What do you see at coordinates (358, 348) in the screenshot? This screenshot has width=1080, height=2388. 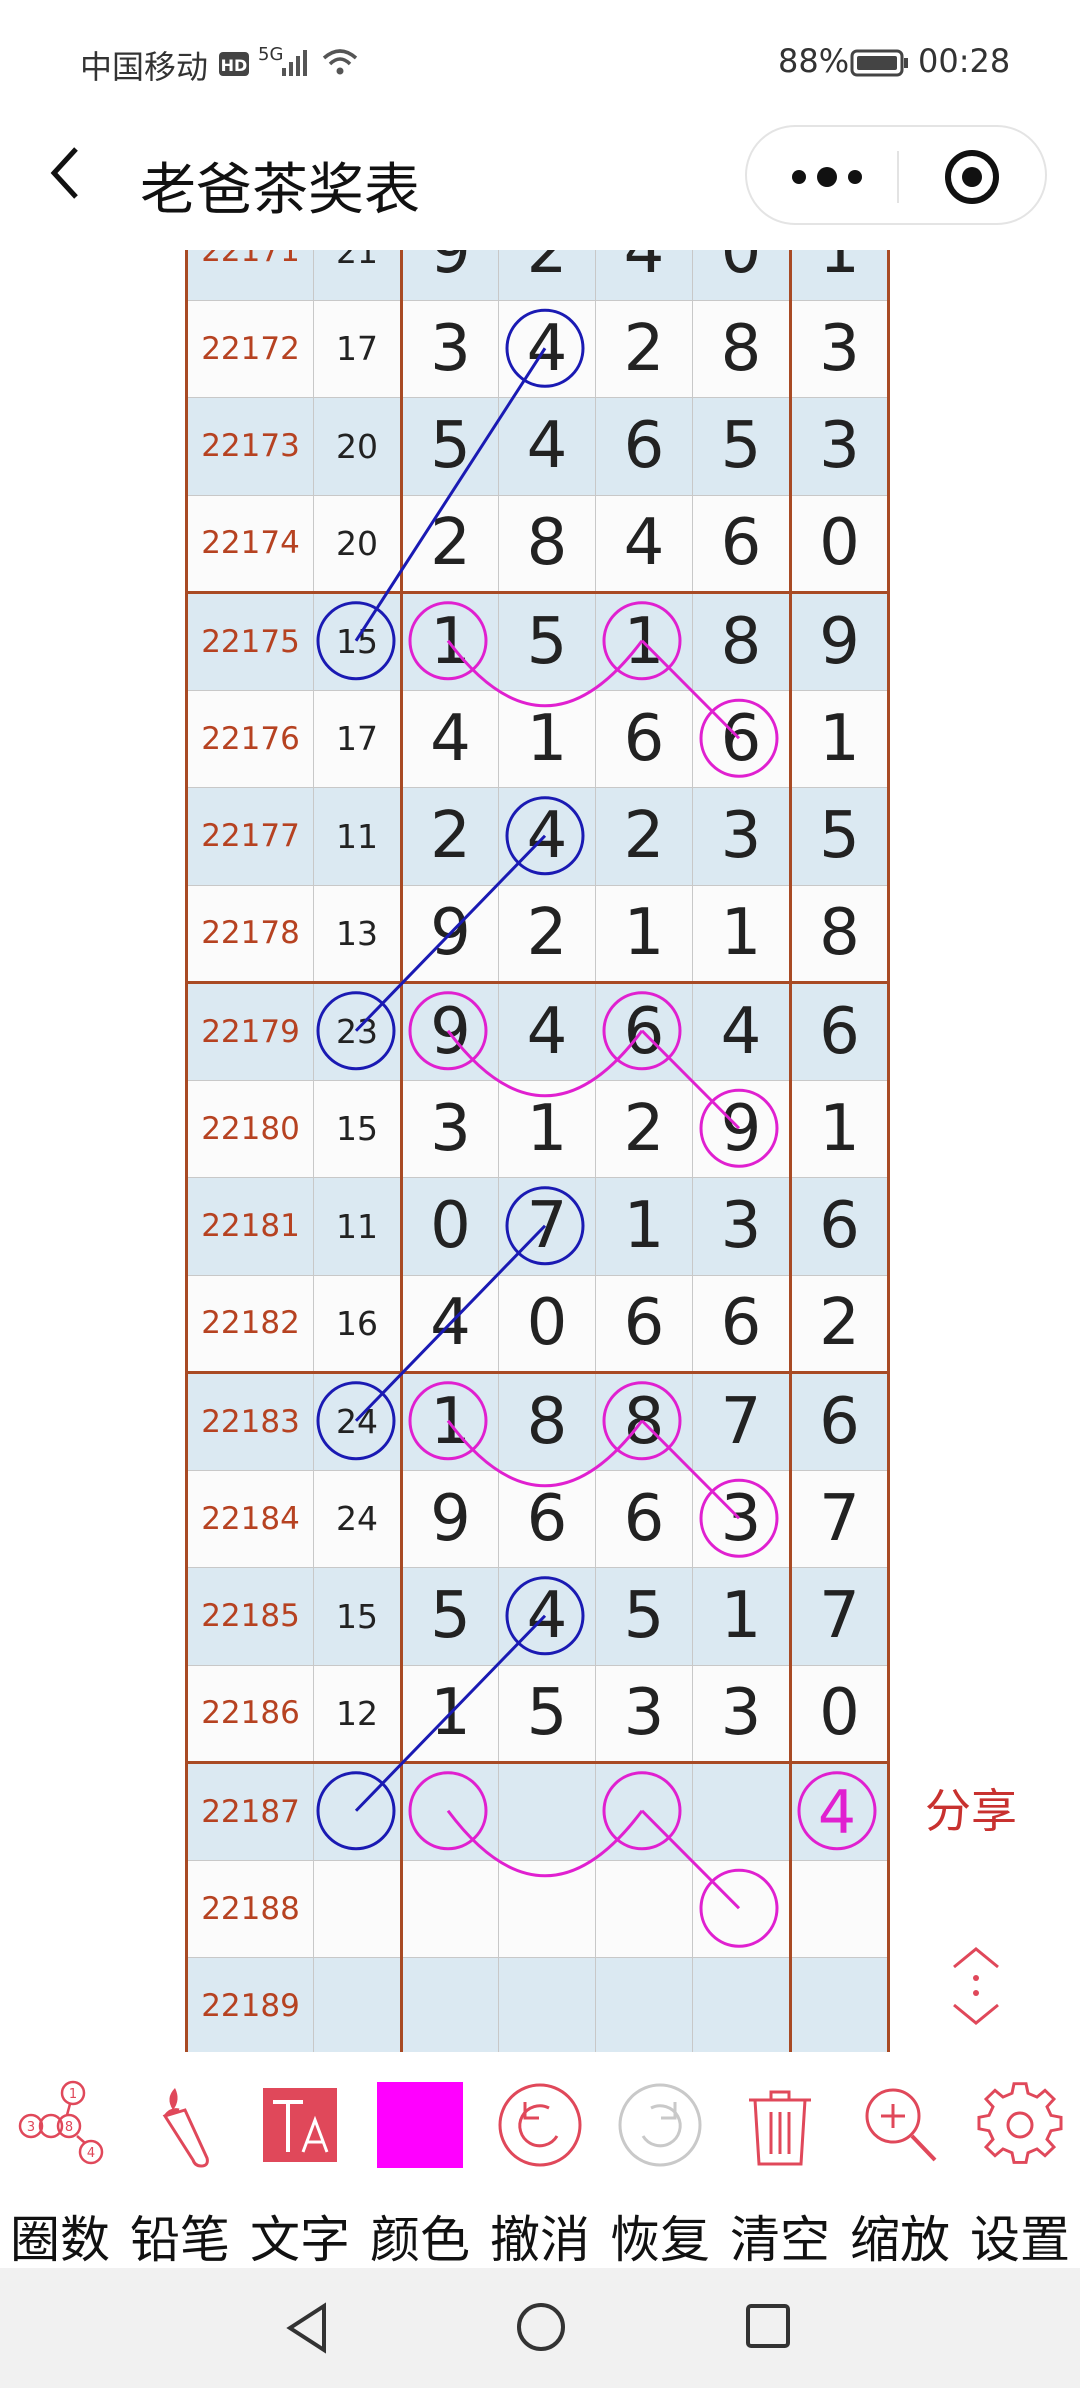 I see `sum-cell: 17` at bounding box center [358, 348].